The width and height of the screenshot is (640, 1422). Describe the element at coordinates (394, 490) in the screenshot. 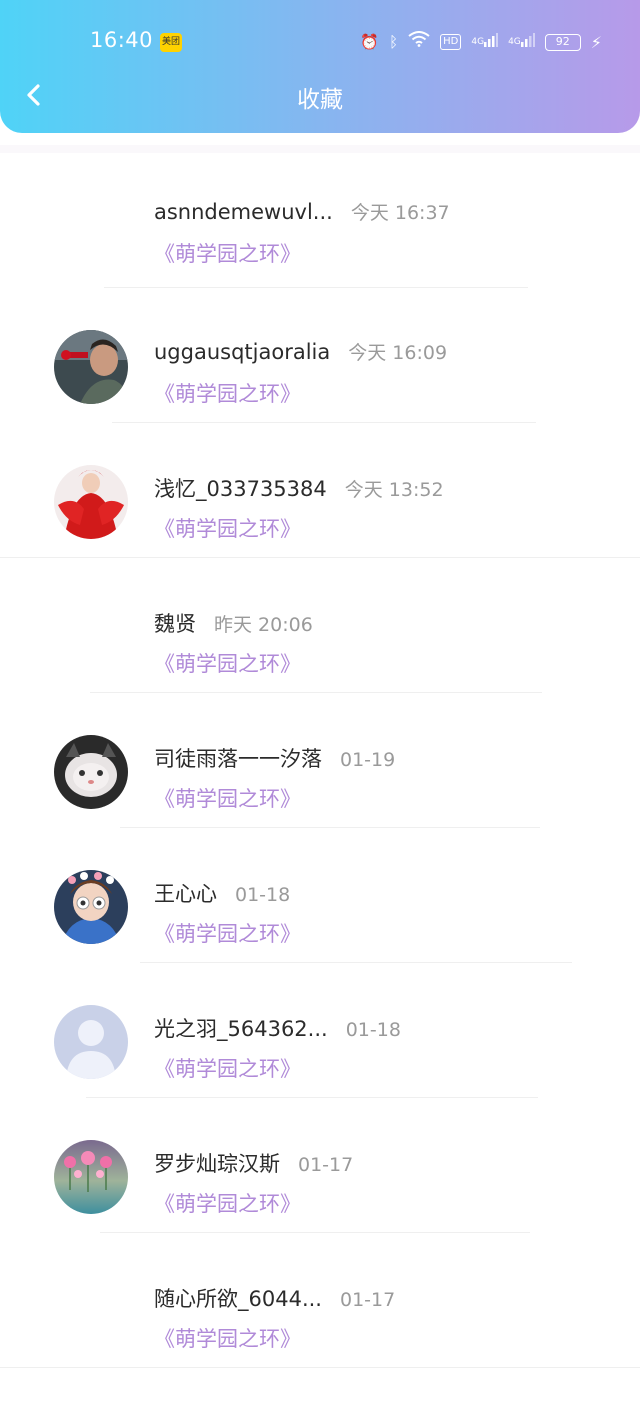

I see `favorite-time: 今天 13:52` at that location.